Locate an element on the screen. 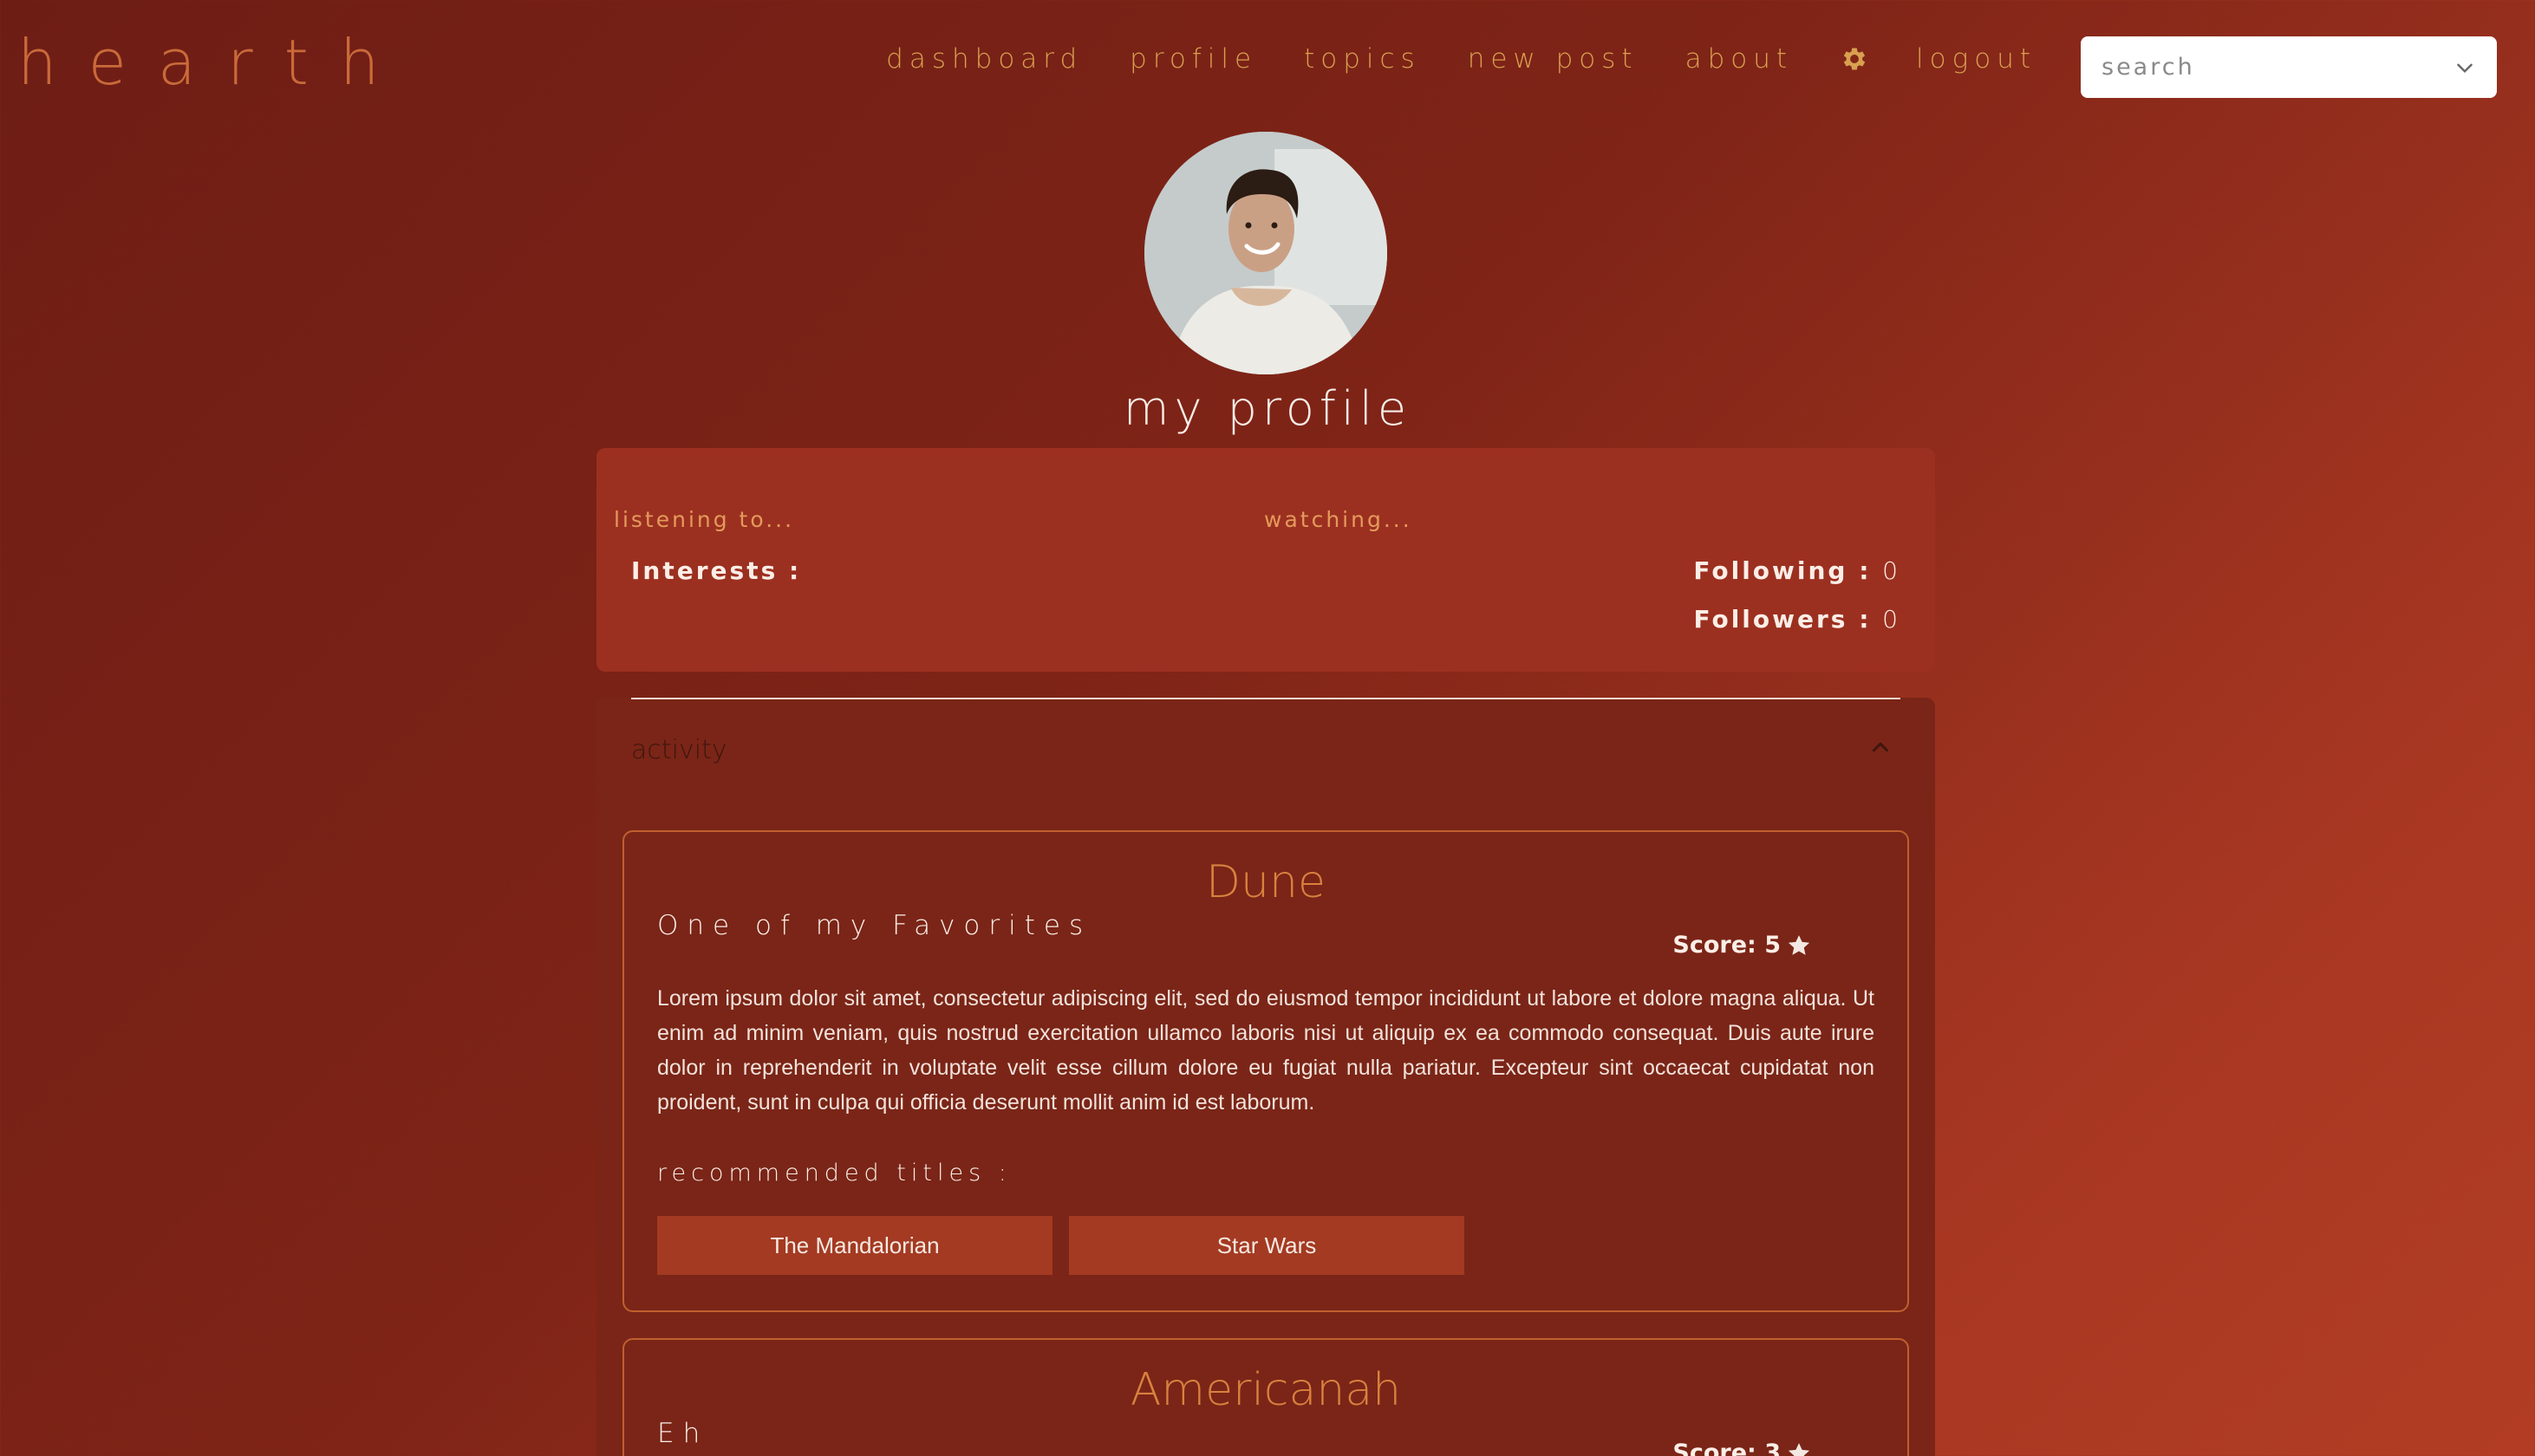  nav-new-post: new post is located at coordinates (1553, 59).